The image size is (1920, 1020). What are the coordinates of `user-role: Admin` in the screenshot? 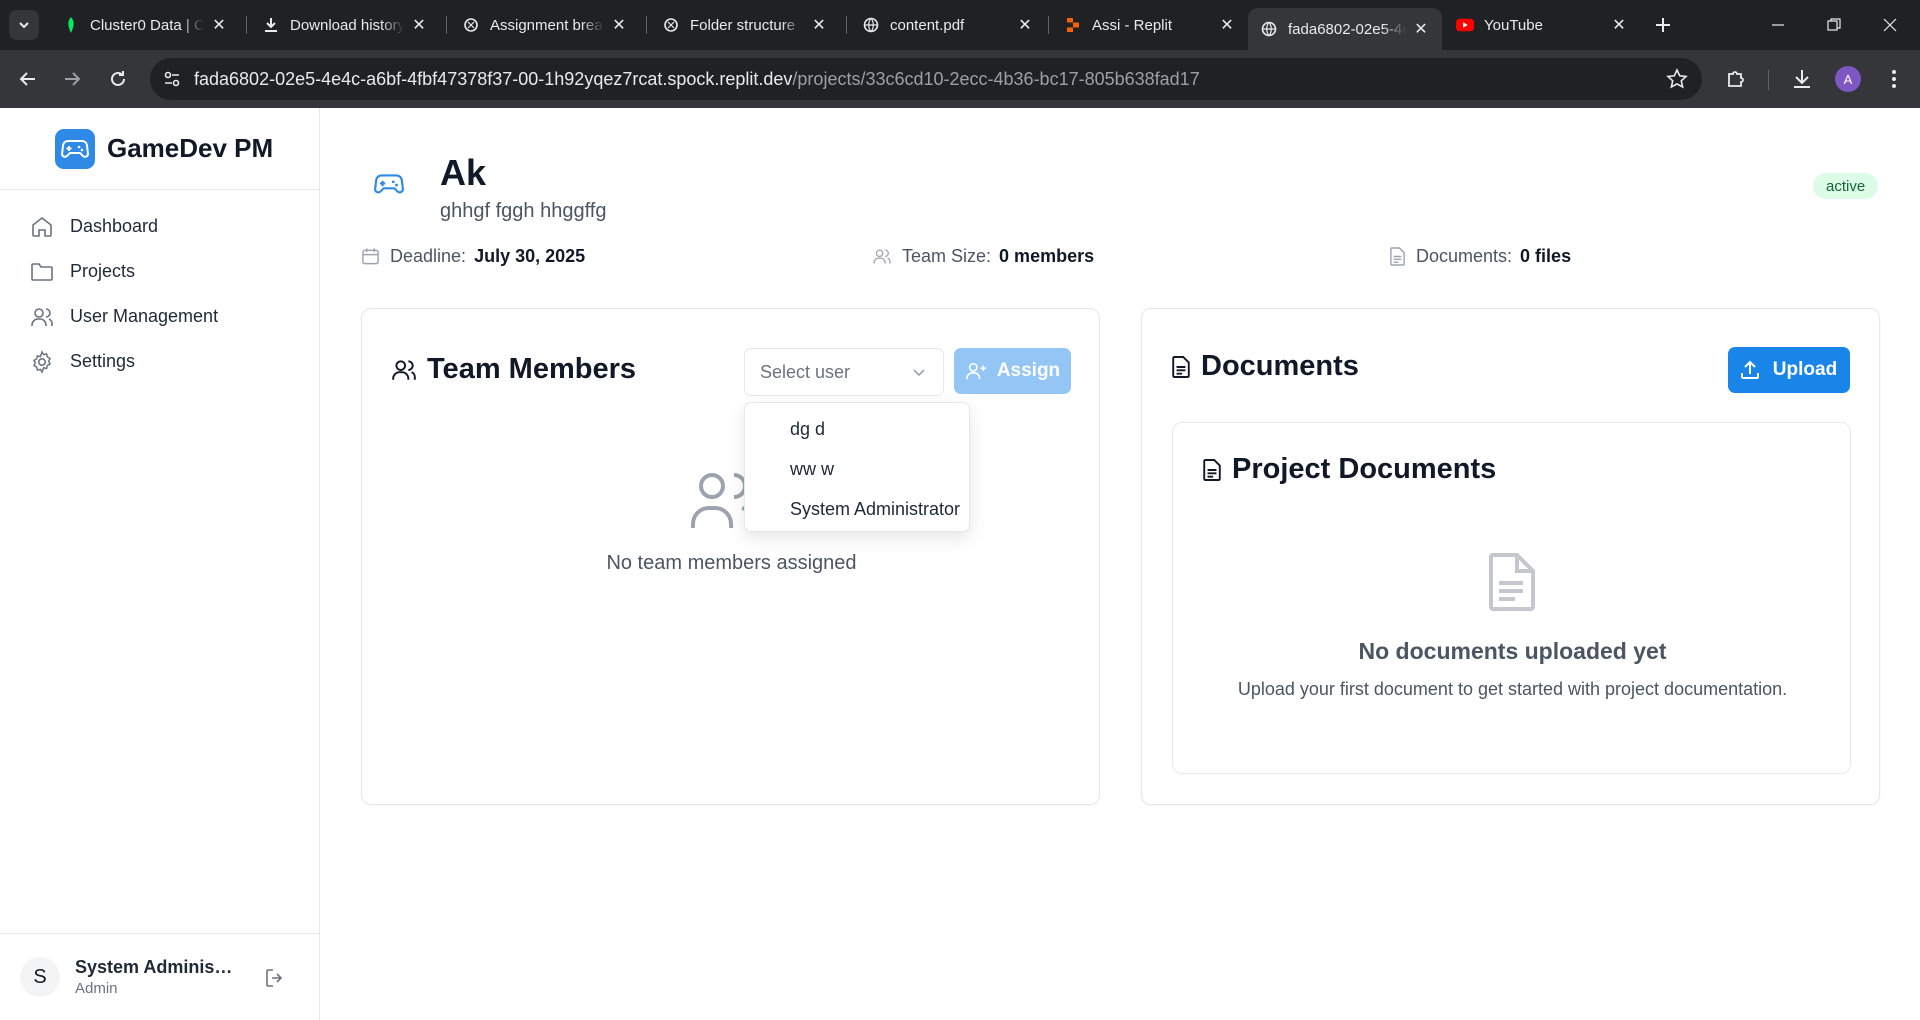 It's located at (96, 988).